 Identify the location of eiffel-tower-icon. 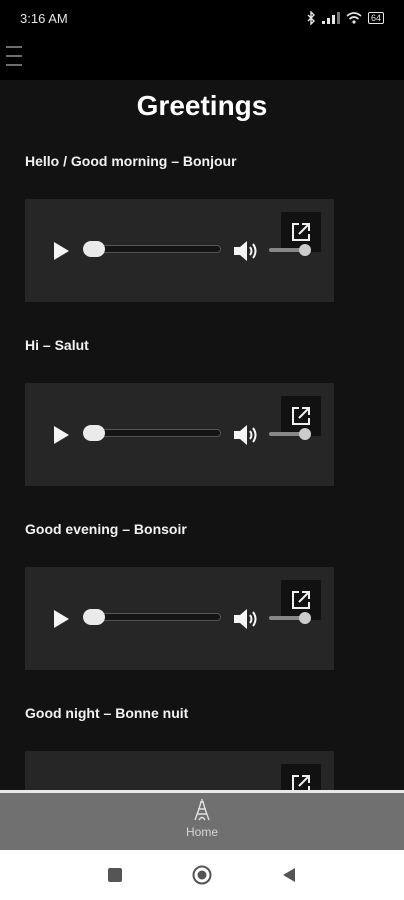
(202, 810).